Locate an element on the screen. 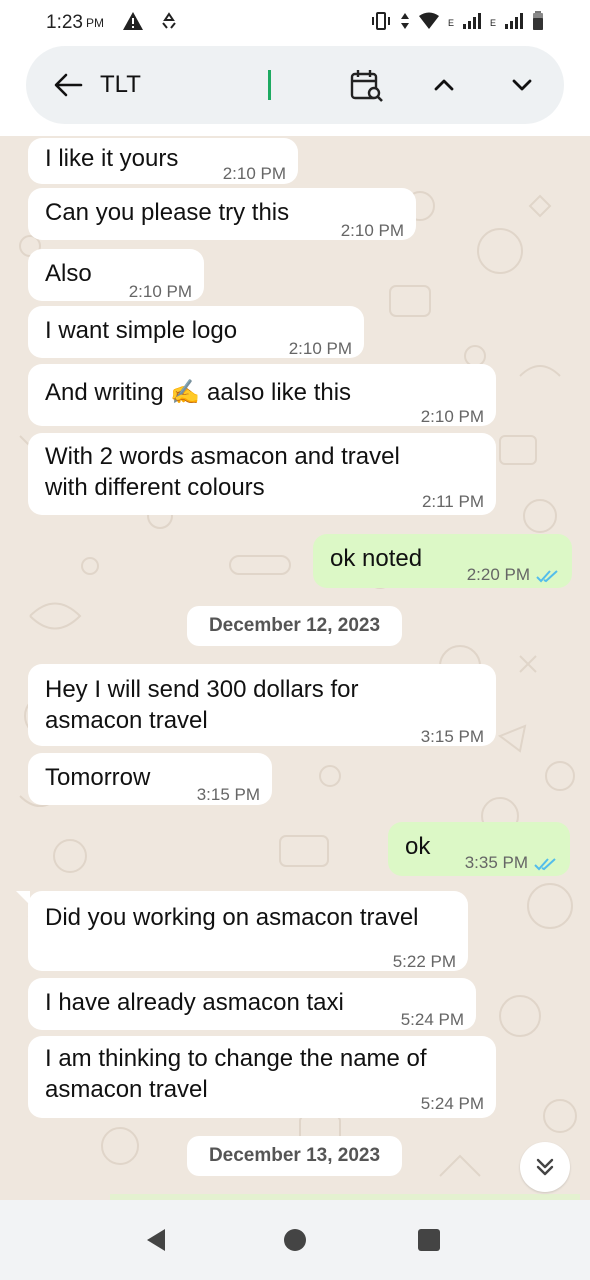 The height and width of the screenshot is (1280, 590). message-bubble-incoming: I want simple logo 2:10 PM is located at coordinates (196, 332).